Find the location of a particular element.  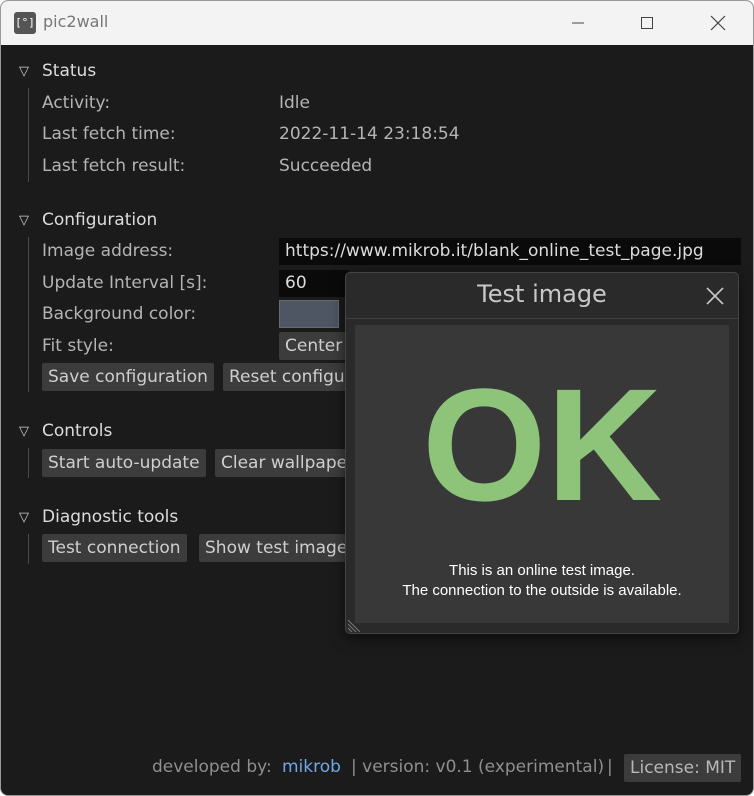

save-configuration-button: Save configuration is located at coordinates (128, 377).